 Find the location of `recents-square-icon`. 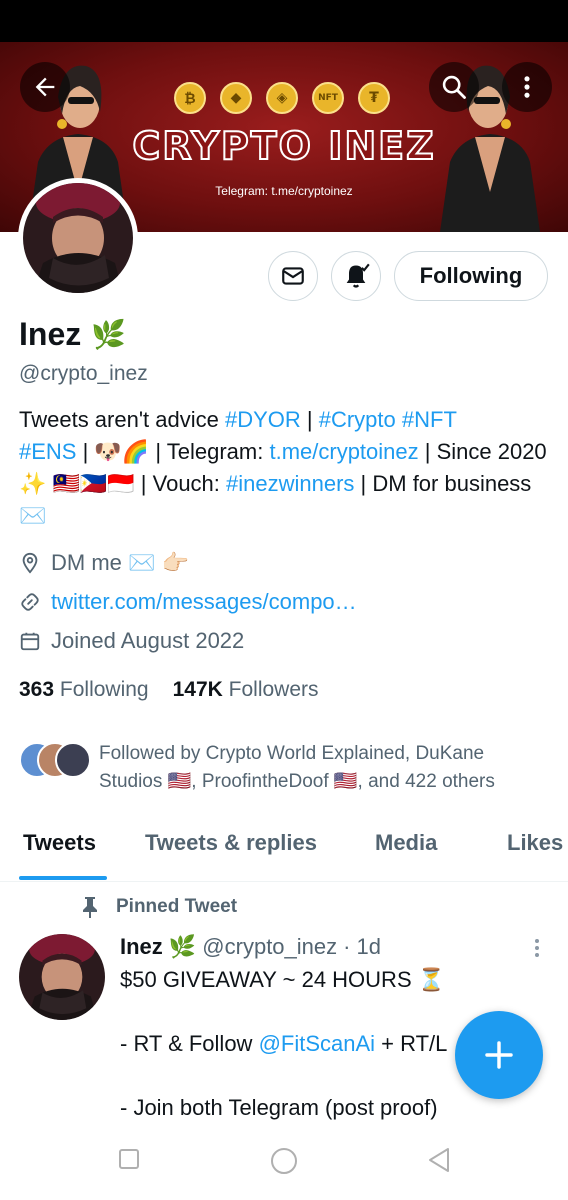

recents-square-icon is located at coordinates (129, 1159).